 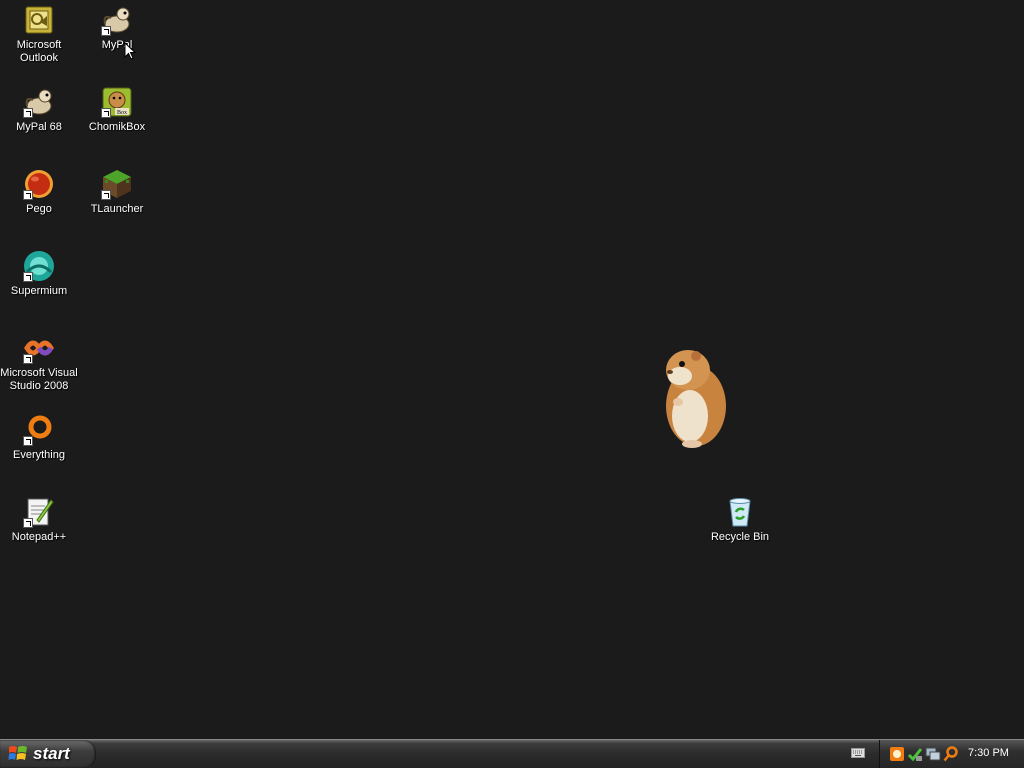 What do you see at coordinates (39, 127) in the screenshot?
I see `desktop-icon-label: MyPal 68` at bounding box center [39, 127].